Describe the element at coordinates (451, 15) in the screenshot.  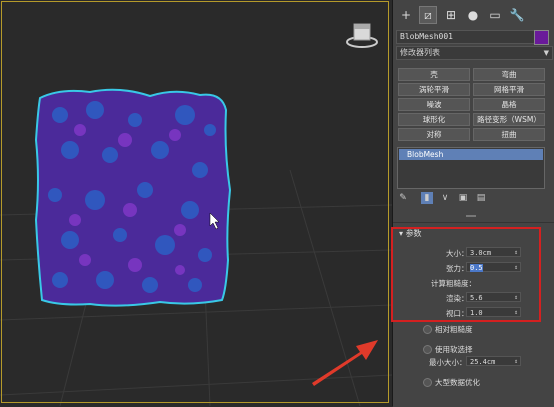
I see `hierarchy-tab-icon: ⊞` at that location.